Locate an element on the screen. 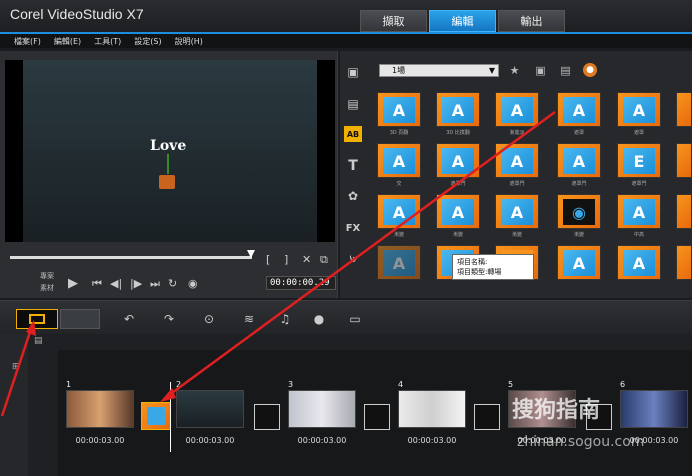  thumb-label: 3D 頁翻 is located at coordinates (399, 133).